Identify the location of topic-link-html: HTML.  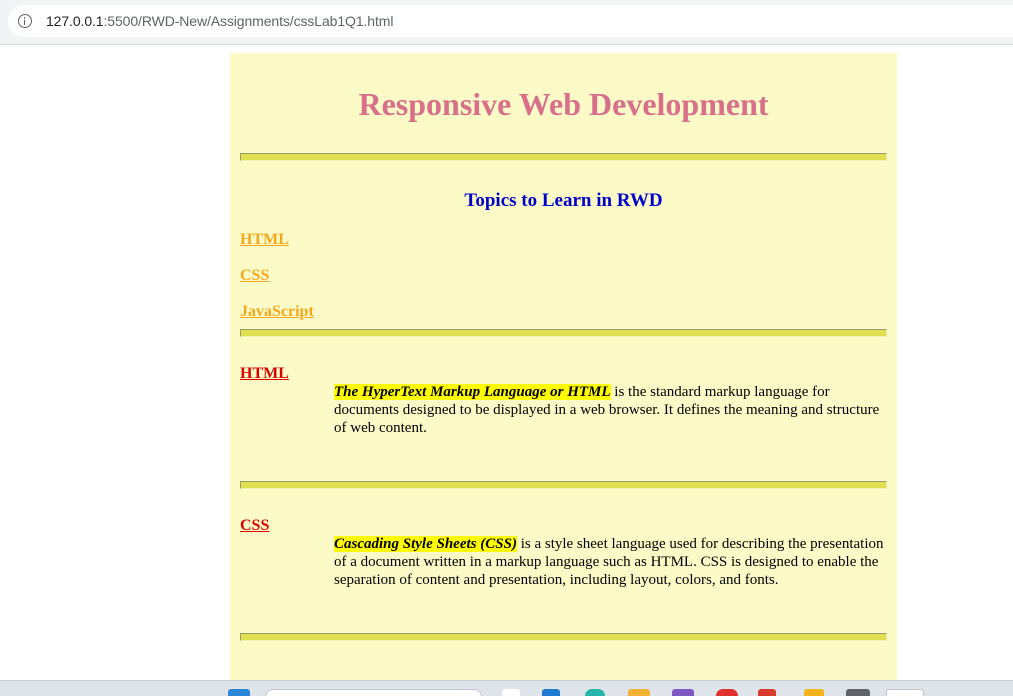
(264, 240).